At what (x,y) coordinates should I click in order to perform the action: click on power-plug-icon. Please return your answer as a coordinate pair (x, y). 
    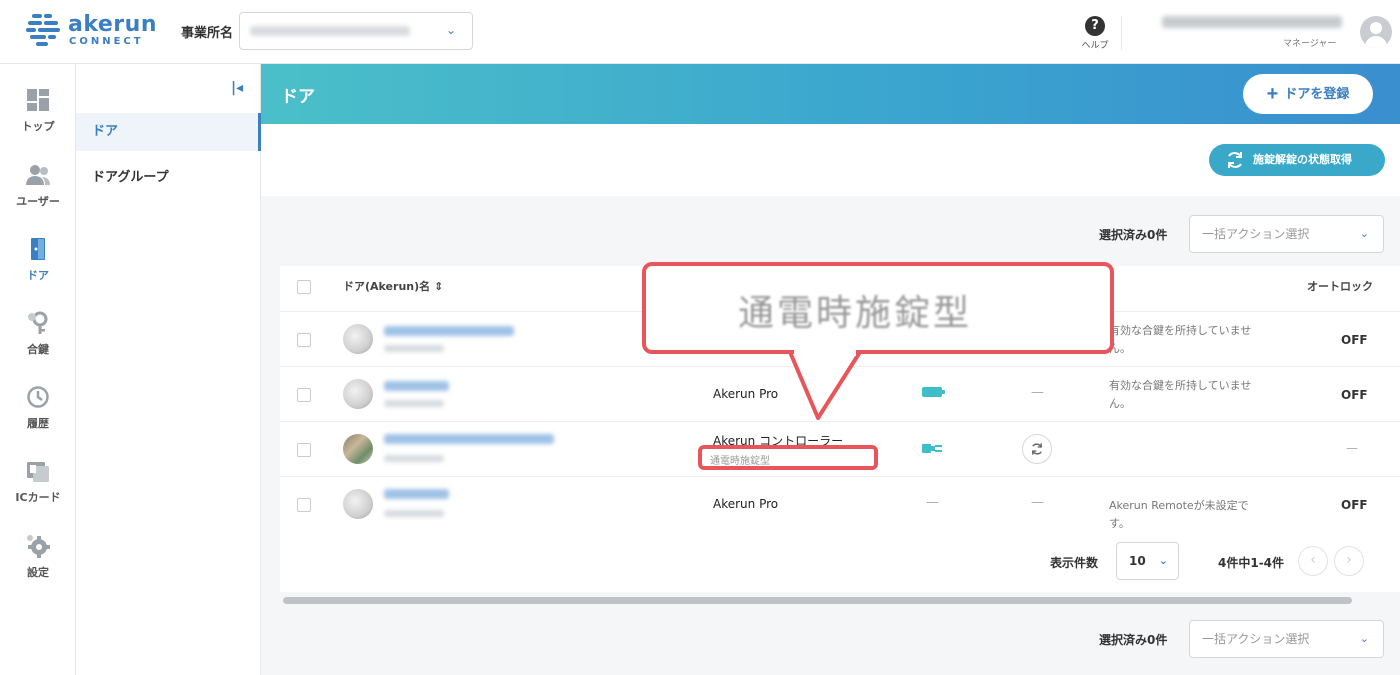
    Looking at the image, I should click on (932, 448).